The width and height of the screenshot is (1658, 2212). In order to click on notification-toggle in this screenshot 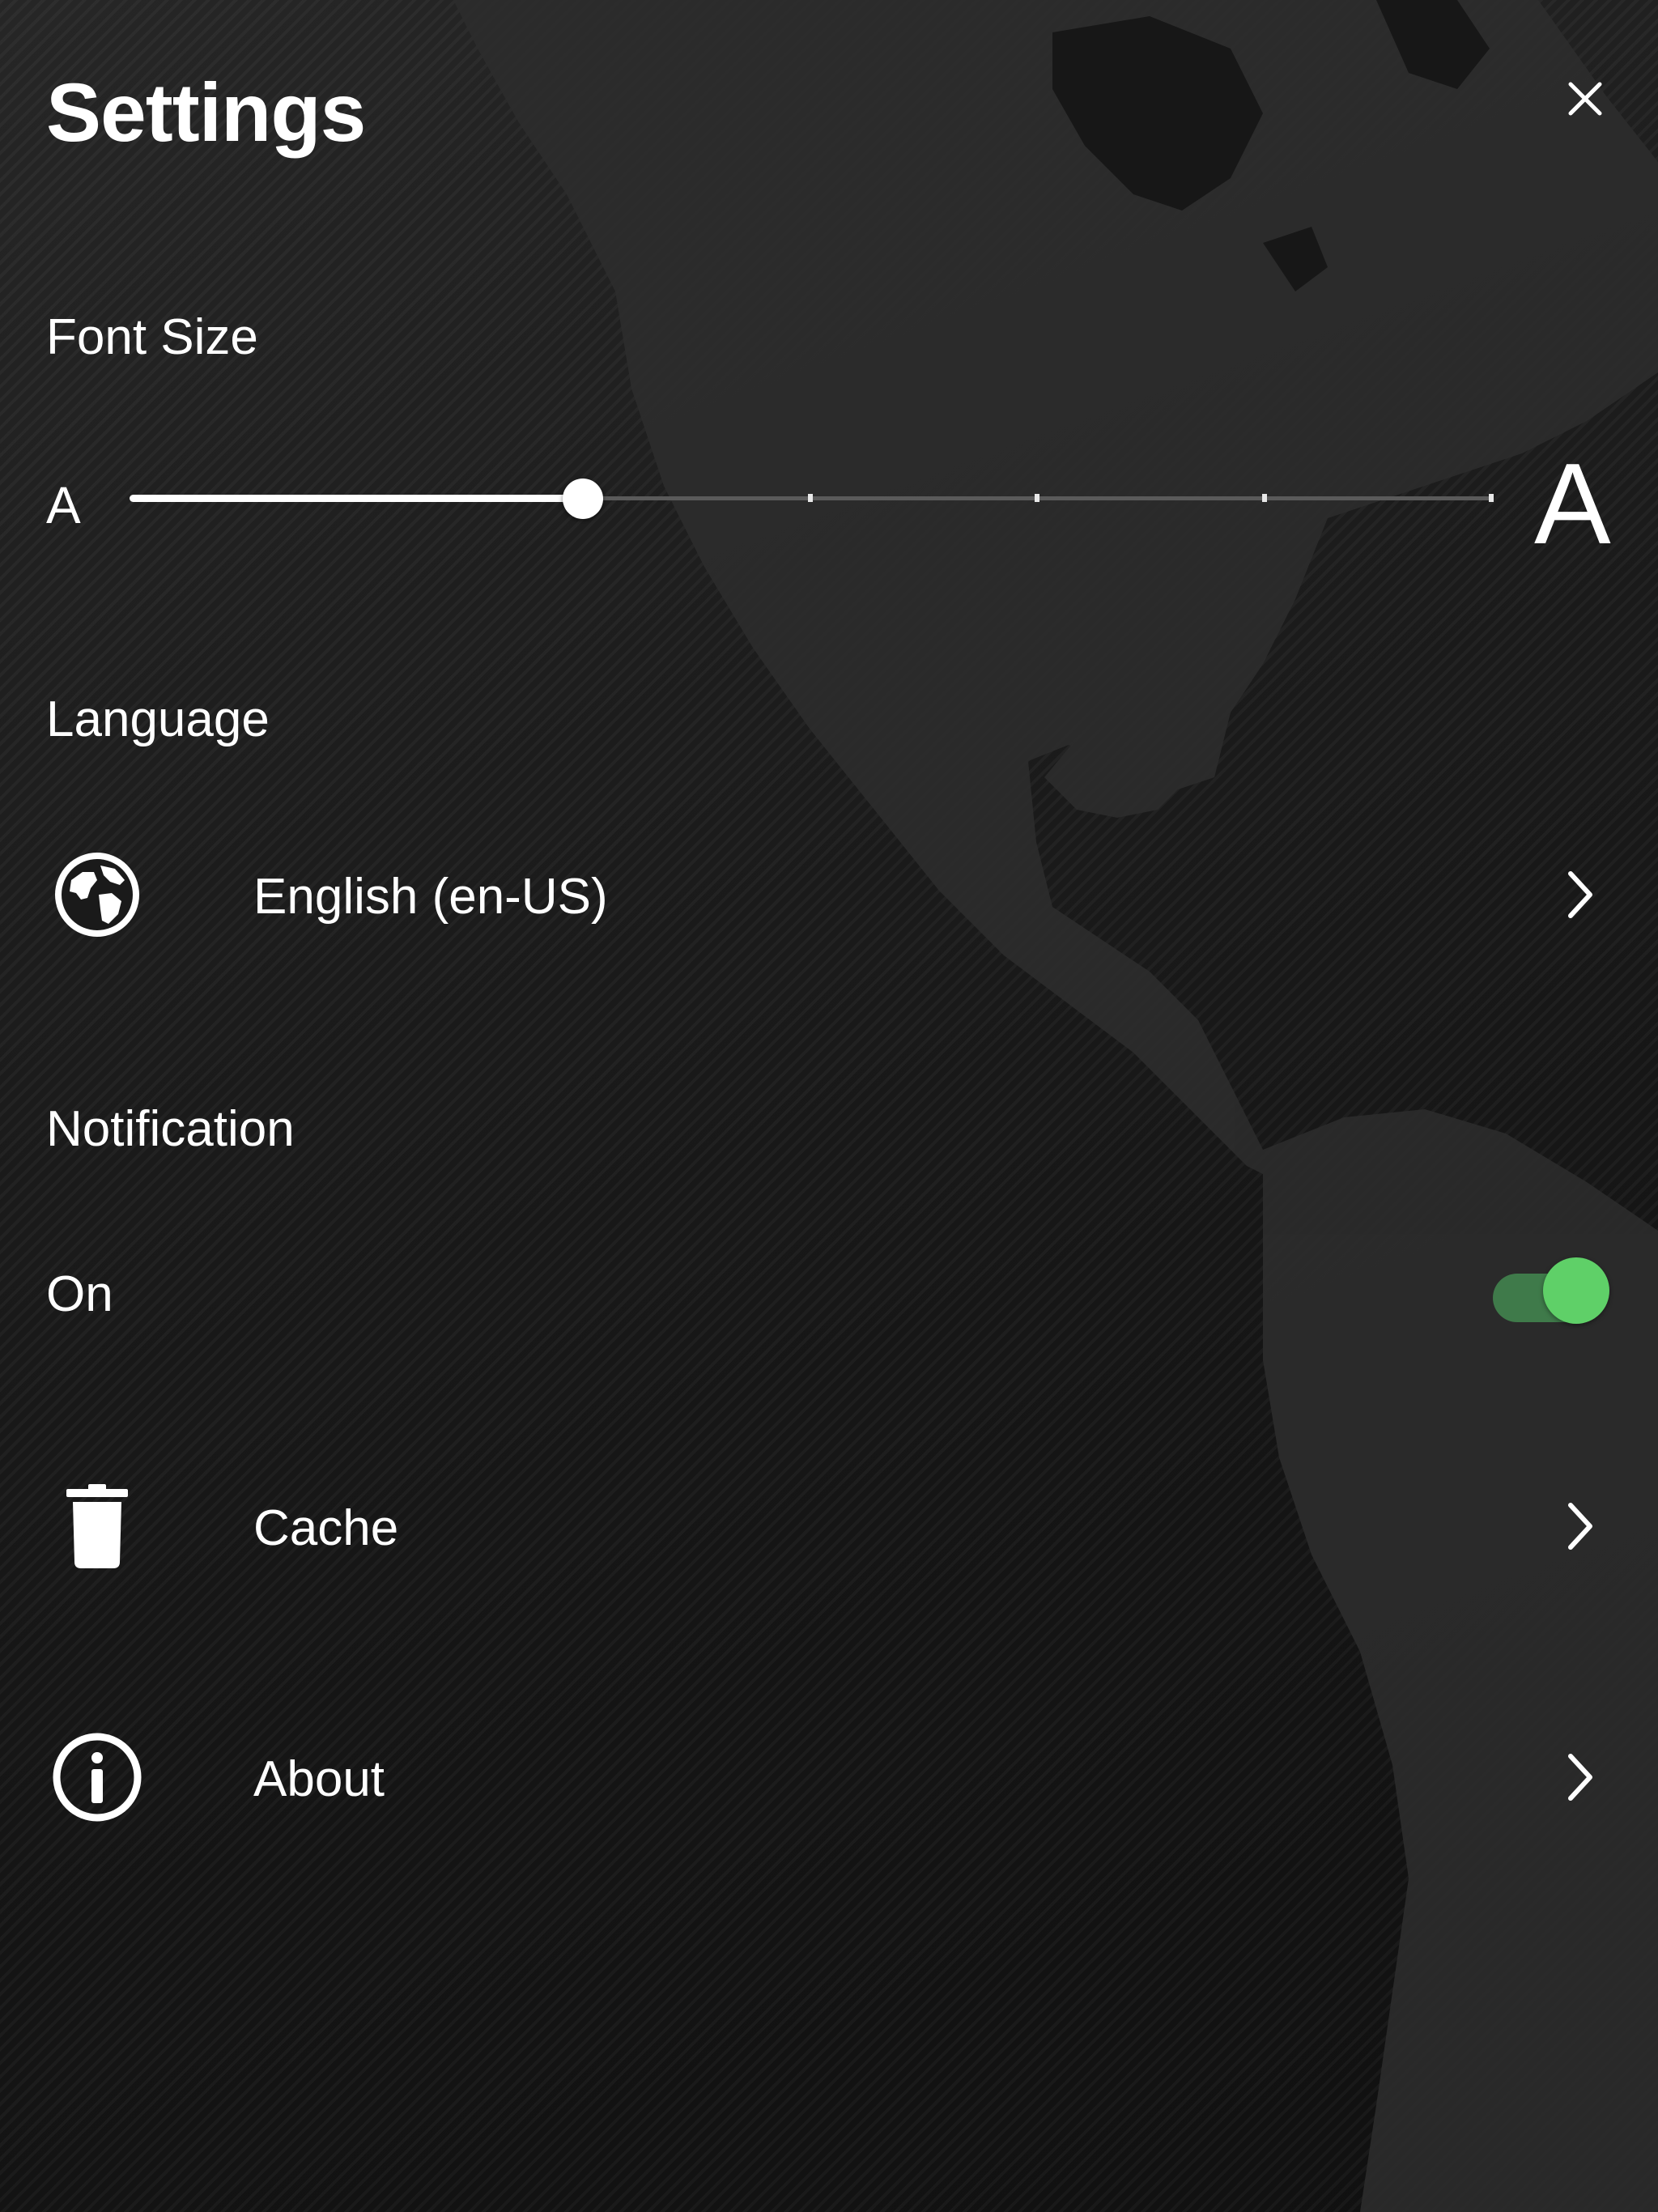, I will do `click(1552, 1290)`.